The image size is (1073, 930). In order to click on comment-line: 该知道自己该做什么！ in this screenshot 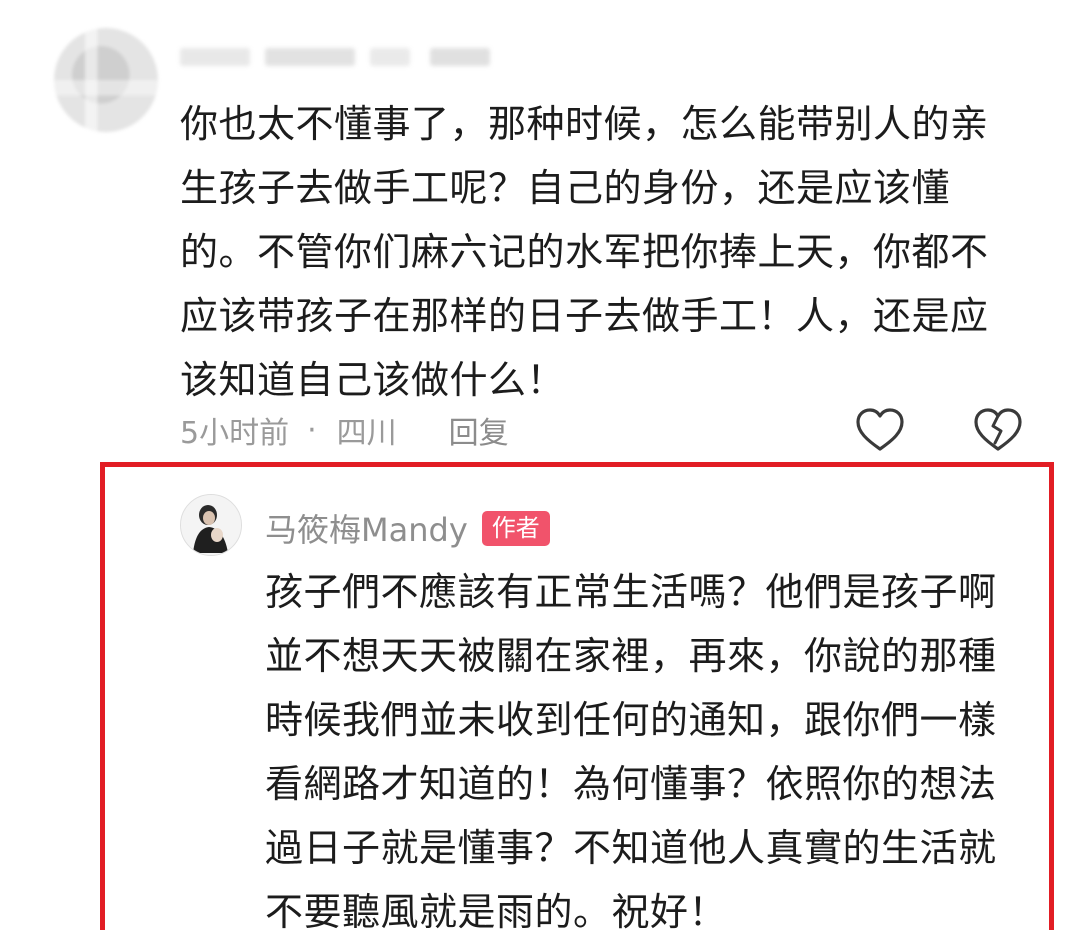, I will do `click(373, 380)`.